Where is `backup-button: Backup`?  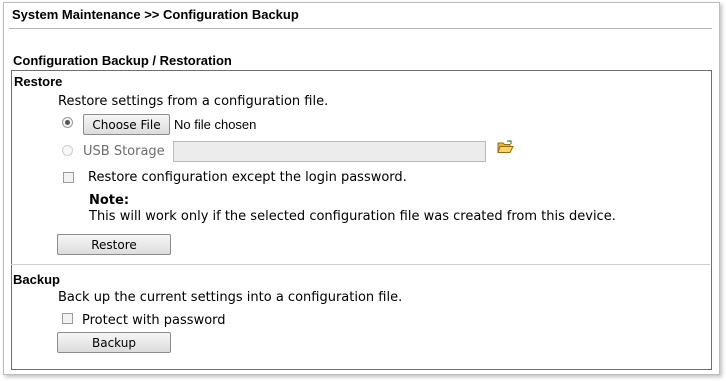 backup-button: Backup is located at coordinates (114, 342).